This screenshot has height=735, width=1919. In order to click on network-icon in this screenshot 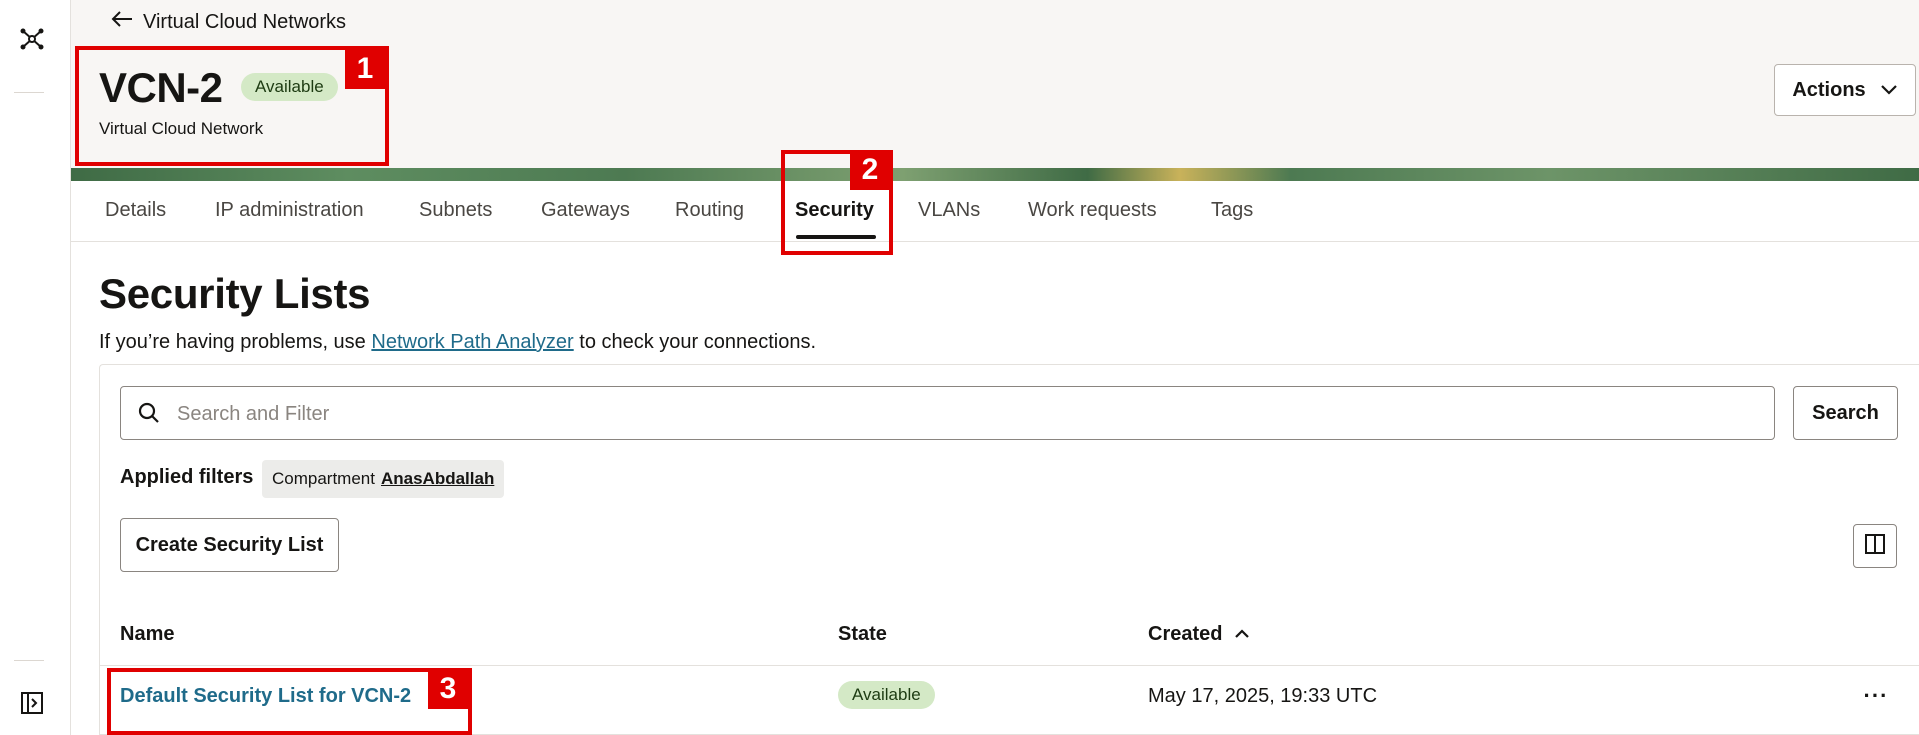, I will do `click(32, 39)`.